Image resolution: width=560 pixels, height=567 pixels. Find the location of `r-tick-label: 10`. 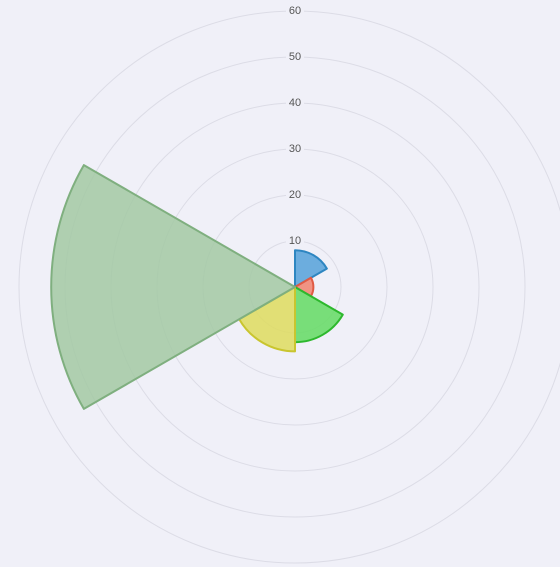

r-tick-label: 10 is located at coordinates (295, 241).